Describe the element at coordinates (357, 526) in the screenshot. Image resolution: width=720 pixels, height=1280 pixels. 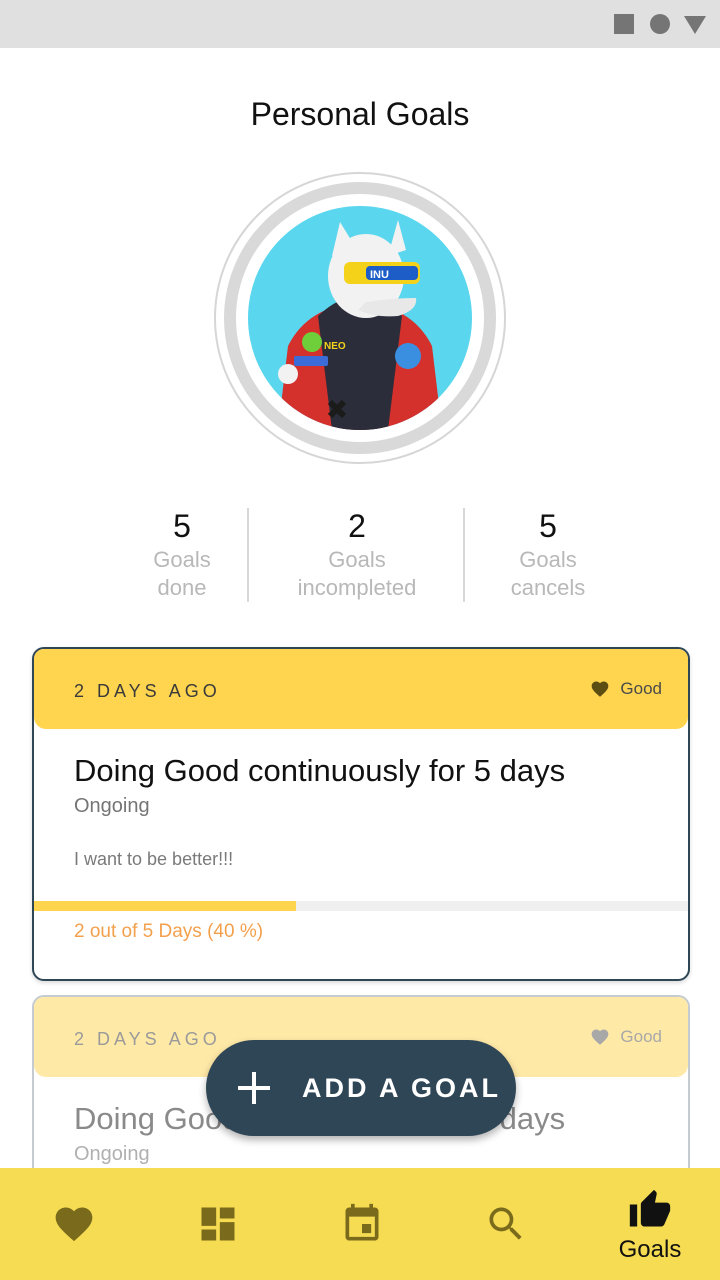
I see `stat-value: 2` at that location.